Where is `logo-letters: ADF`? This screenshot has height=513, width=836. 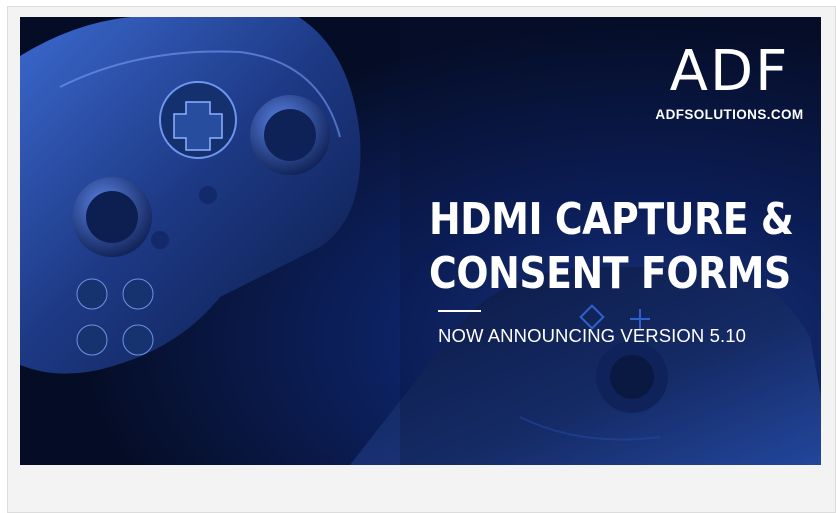 logo-letters: ADF is located at coordinates (729, 71).